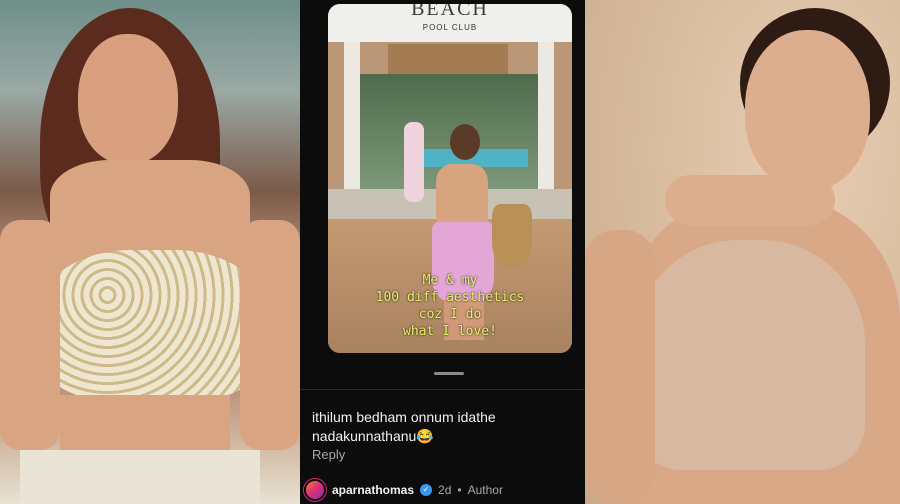 The height and width of the screenshot is (504, 900). I want to click on sign-sub-text: POOL CLUB, so click(450, 27).